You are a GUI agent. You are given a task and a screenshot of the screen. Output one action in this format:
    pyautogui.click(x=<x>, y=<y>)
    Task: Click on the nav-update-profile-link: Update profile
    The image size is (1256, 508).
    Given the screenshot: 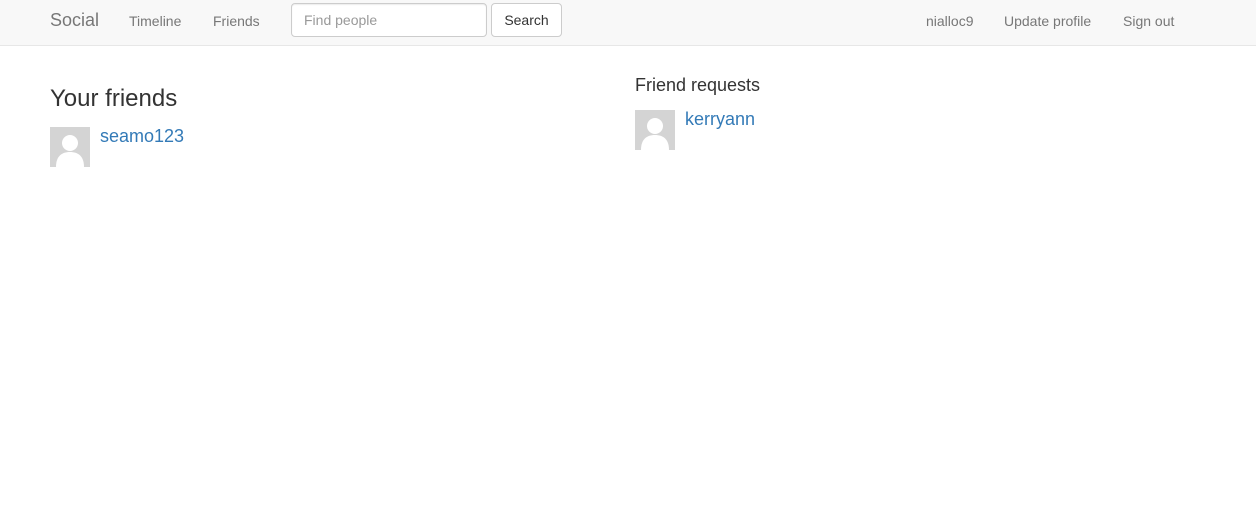 What is the action you would take?
    pyautogui.click(x=1047, y=21)
    